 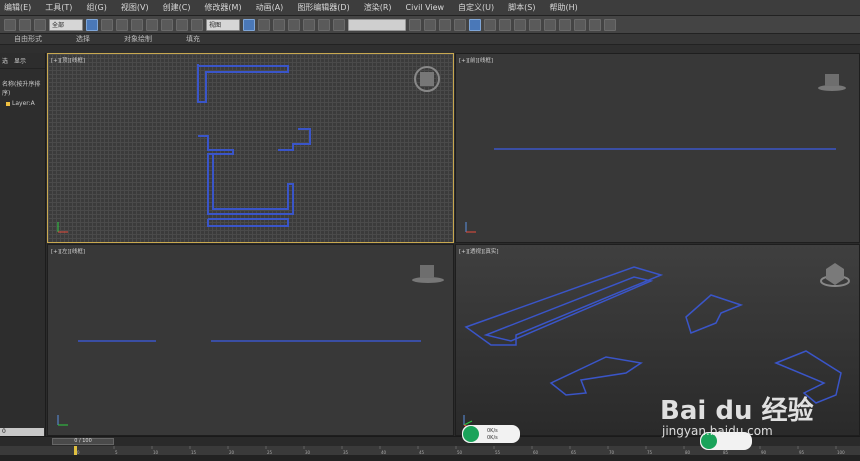 I want to click on network-speed-overlay: 0K/s 0K/s, so click(x=491, y=434).